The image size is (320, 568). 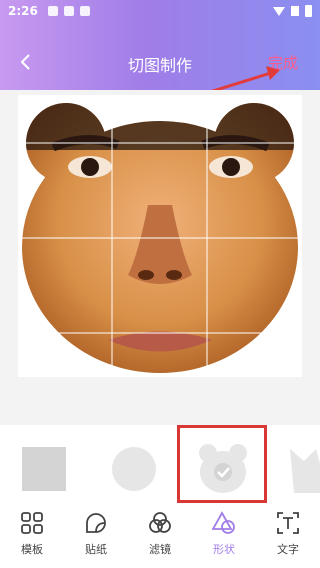 I want to click on tab-label: 模板, so click(x=32, y=549).